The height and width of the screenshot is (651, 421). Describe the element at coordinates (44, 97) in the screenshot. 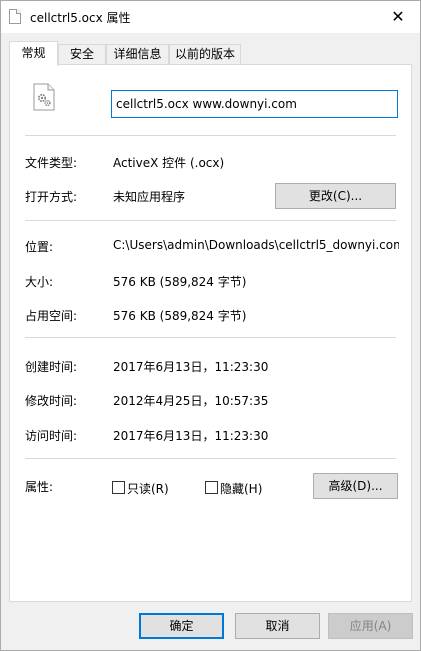

I see `dll-settings-file-icon` at that location.